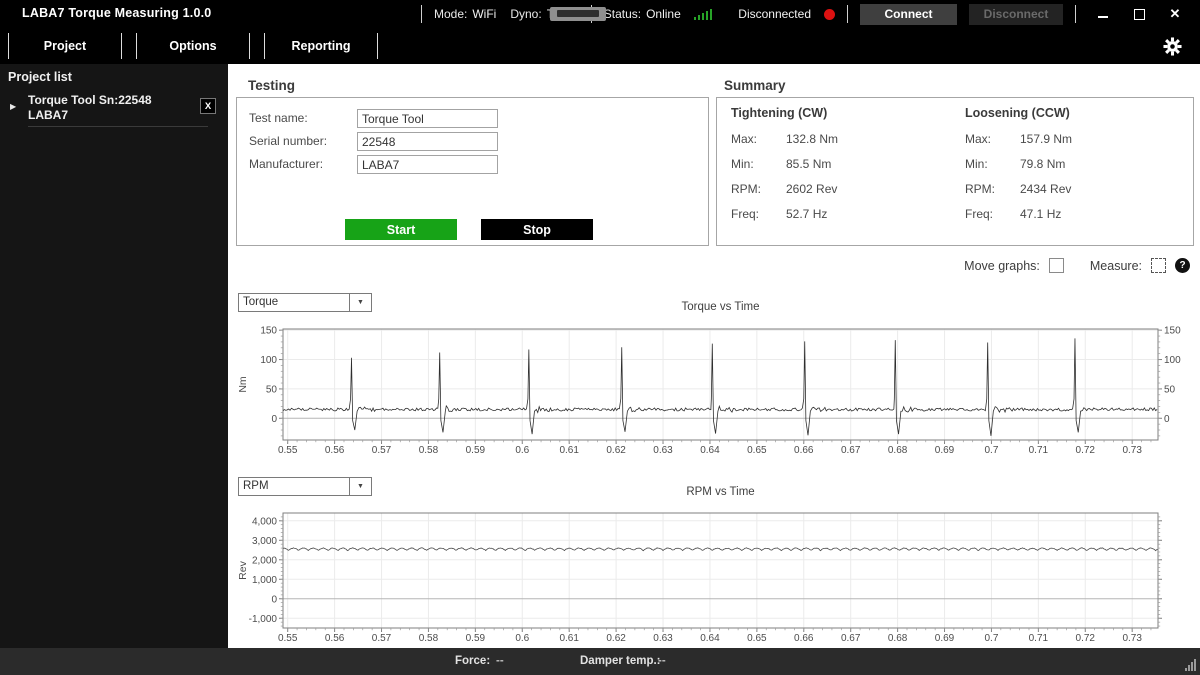 This screenshot has height=675, width=1200. What do you see at coordinates (321, 46) in the screenshot?
I see `tab-reporting: Reporting` at bounding box center [321, 46].